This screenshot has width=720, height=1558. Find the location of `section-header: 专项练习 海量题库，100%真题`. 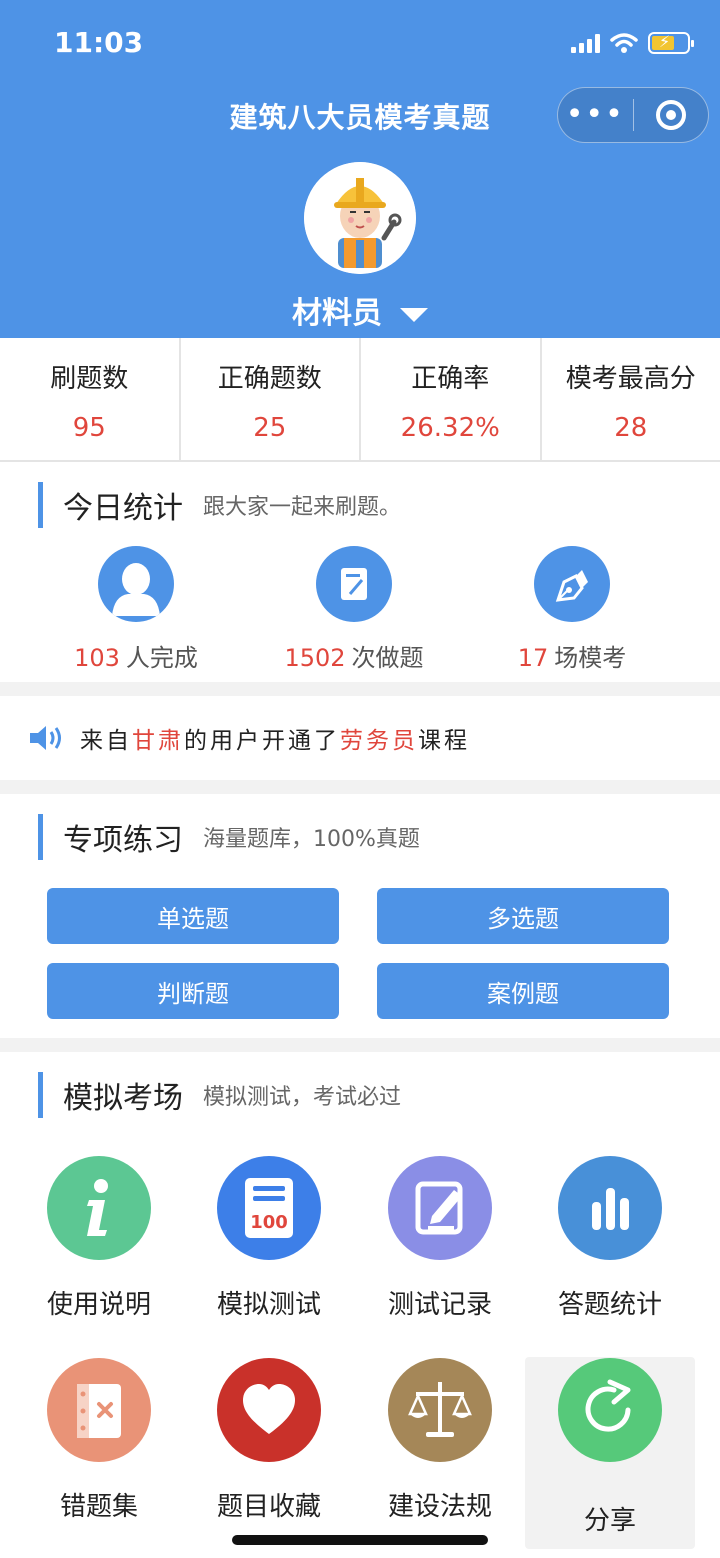

section-header: 专项练习 海量题库，100%真题 is located at coordinates (229, 837).